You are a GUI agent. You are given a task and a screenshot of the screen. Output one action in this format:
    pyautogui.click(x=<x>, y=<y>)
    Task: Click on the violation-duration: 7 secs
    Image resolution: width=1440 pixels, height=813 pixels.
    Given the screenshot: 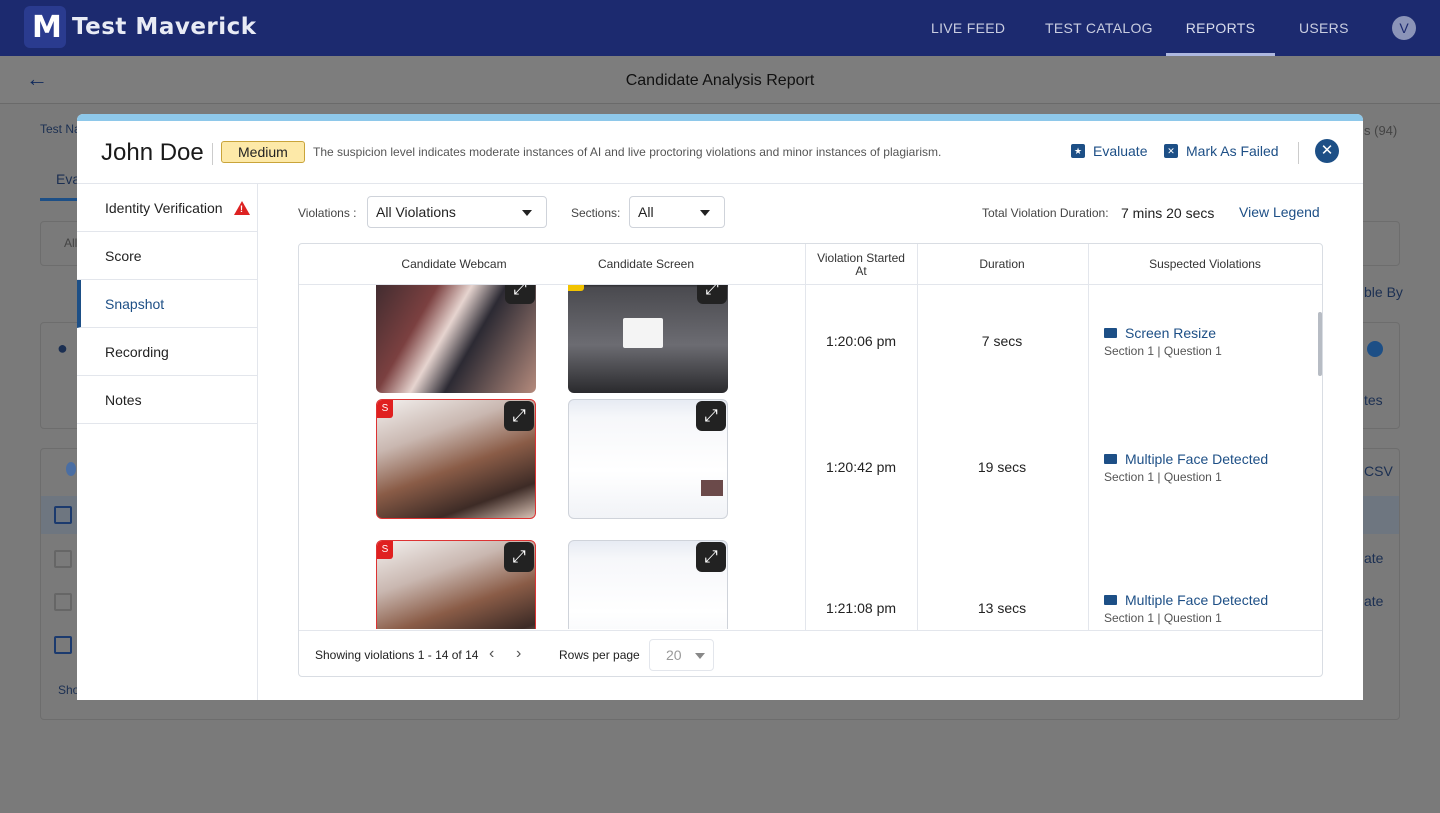 What is the action you would take?
    pyautogui.click(x=1002, y=341)
    